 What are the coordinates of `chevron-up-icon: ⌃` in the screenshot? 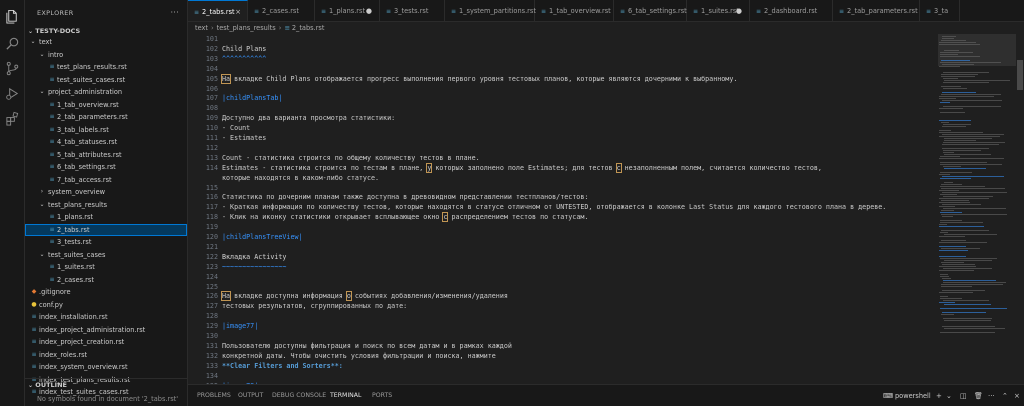 It's located at (1005, 395).